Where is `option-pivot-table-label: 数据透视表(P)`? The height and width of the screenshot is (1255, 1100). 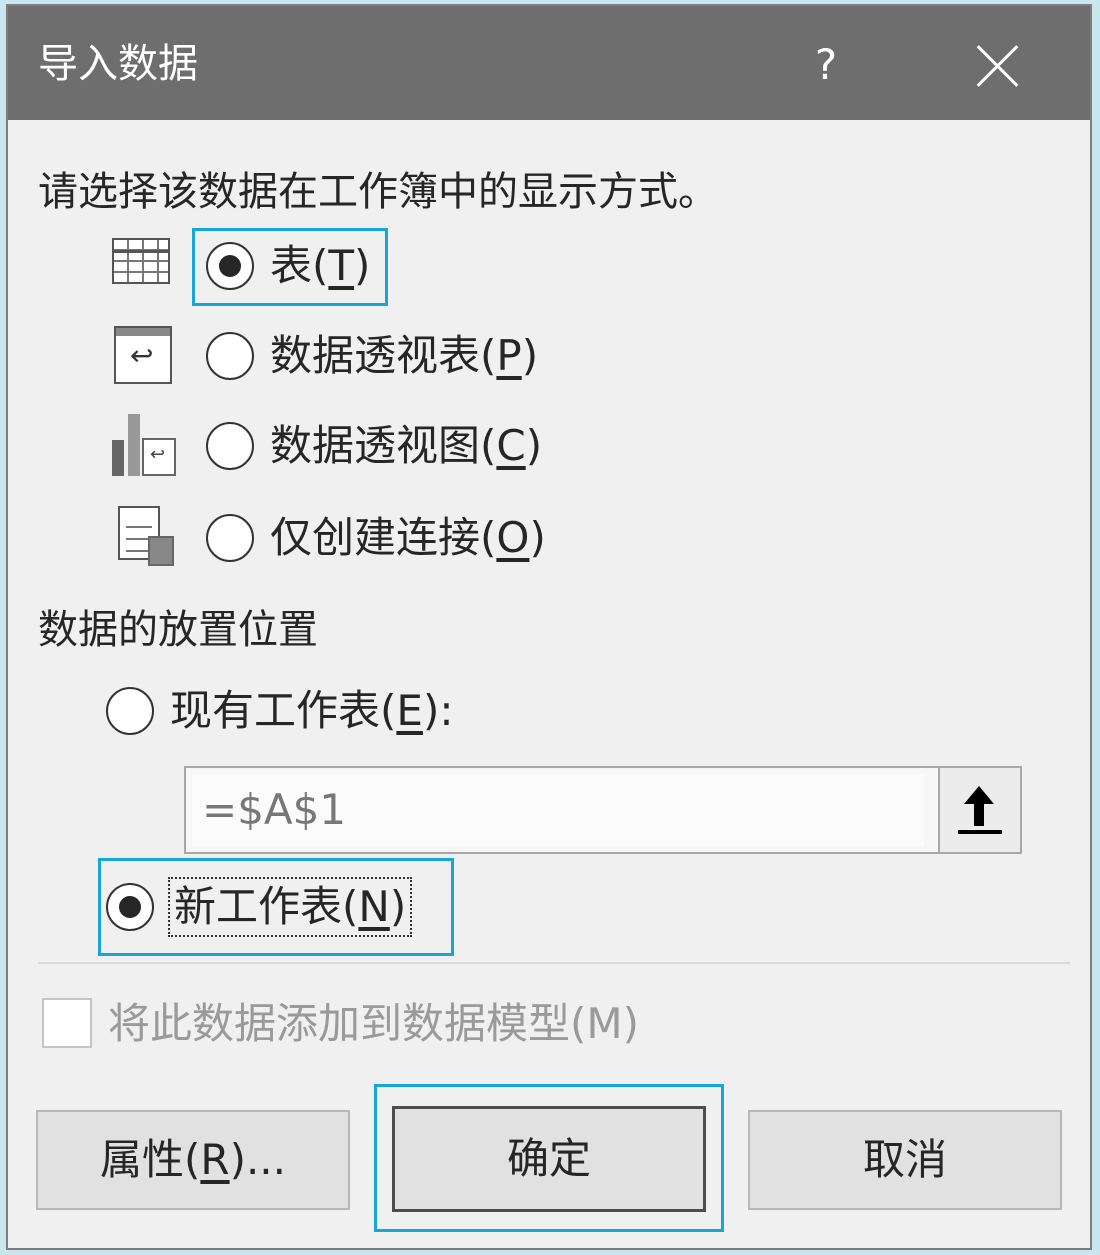 option-pivot-table-label: 数据透视表(P) is located at coordinates (404, 355).